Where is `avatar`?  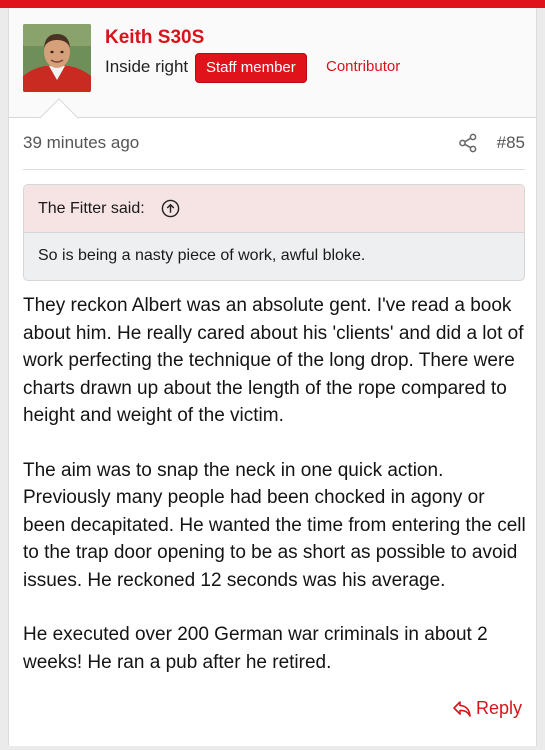
avatar is located at coordinates (57, 58).